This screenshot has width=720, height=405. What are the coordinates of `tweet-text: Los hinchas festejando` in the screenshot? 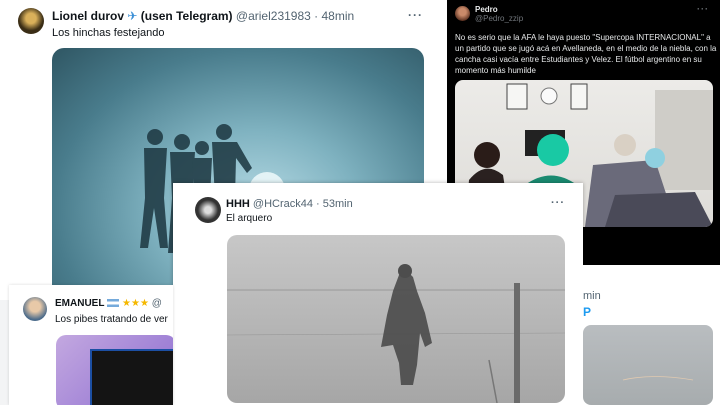 It's located at (108, 33).